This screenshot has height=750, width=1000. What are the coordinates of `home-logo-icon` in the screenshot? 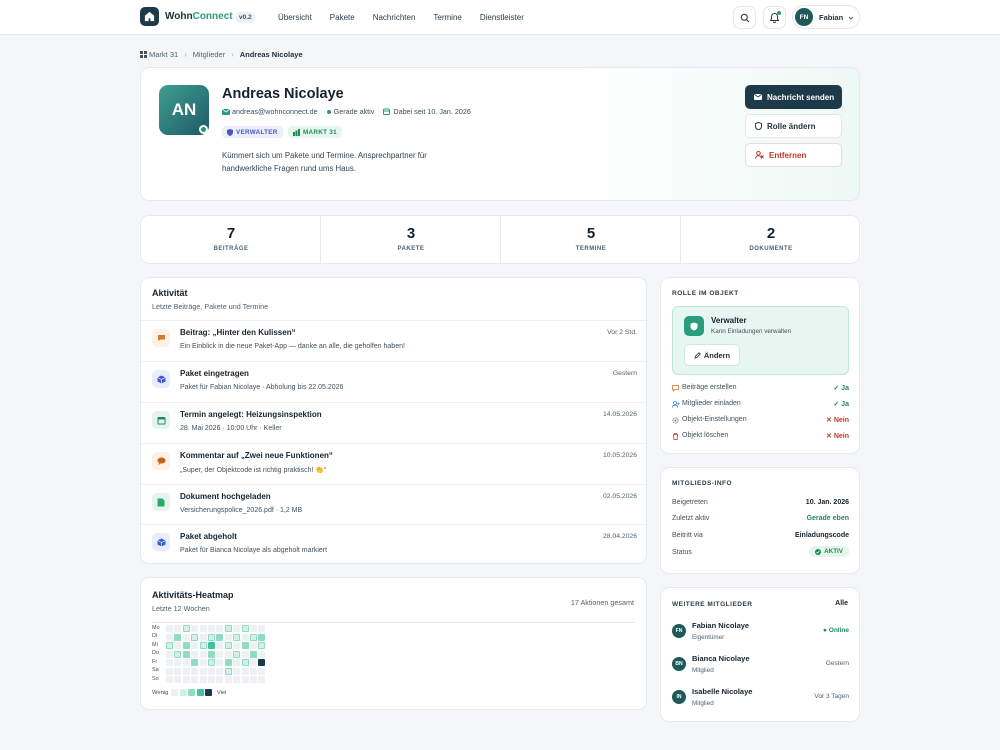 It's located at (149, 16).